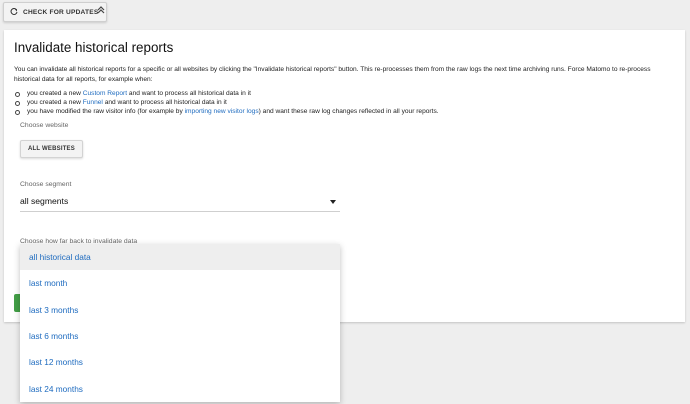  I want to click on funnel-link: Funnel, so click(93, 102).